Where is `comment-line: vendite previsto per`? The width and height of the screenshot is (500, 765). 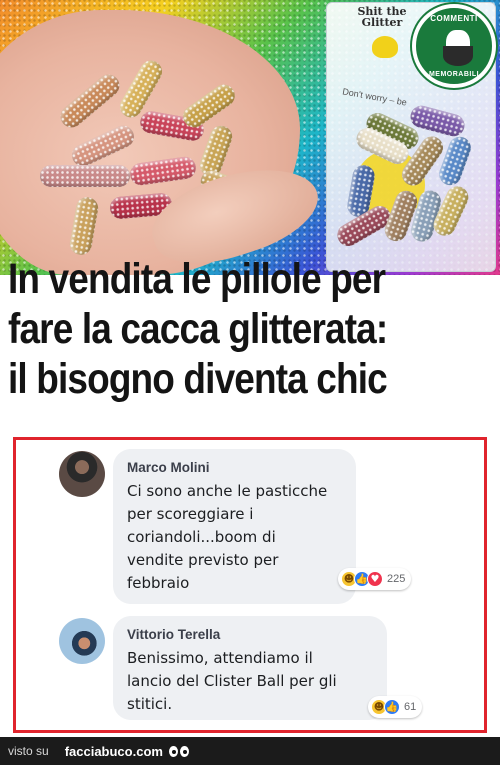 comment-line: vendite previsto per is located at coordinates (203, 560).